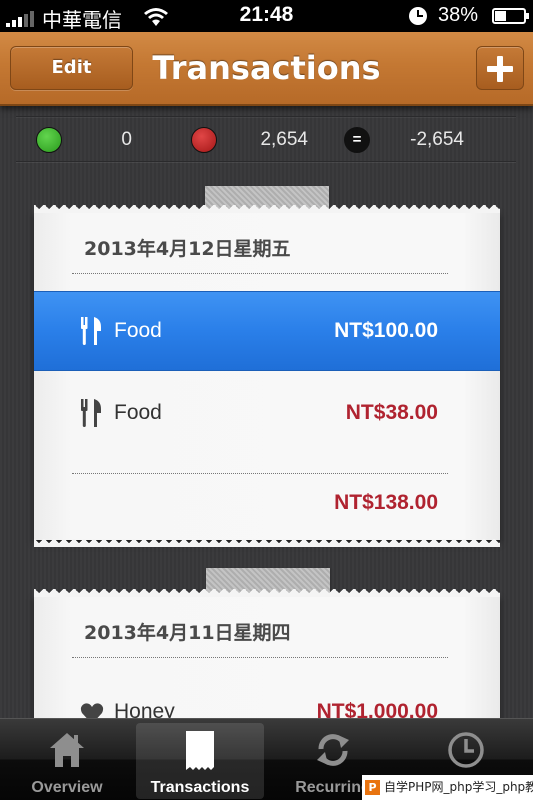  I want to click on expense-total: 2,654, so click(284, 139).